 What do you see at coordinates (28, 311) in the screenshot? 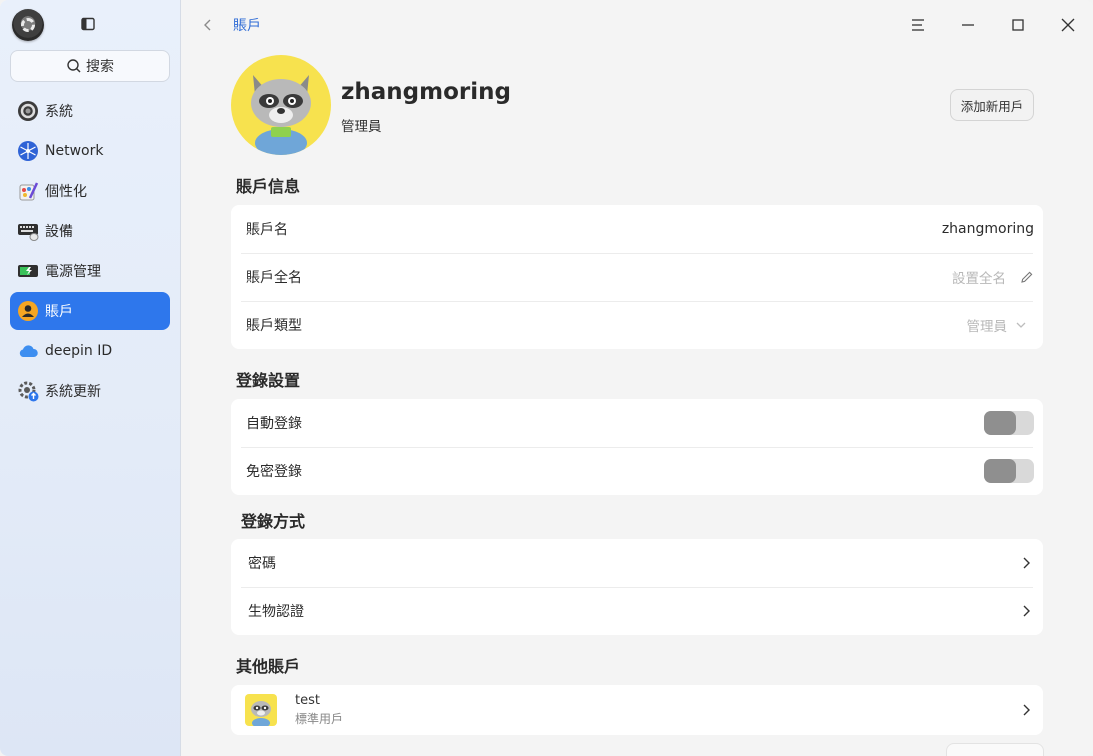
I see `account-icon` at bounding box center [28, 311].